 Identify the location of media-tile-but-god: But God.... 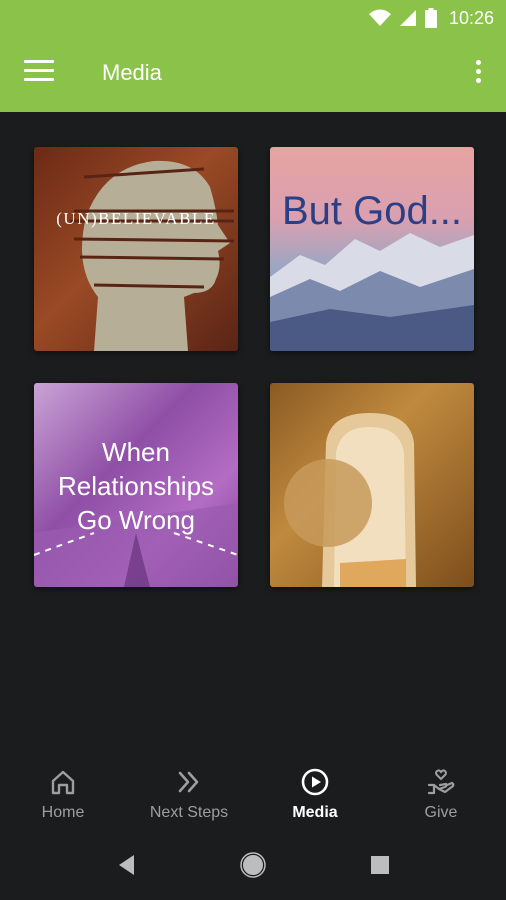
(372, 249).